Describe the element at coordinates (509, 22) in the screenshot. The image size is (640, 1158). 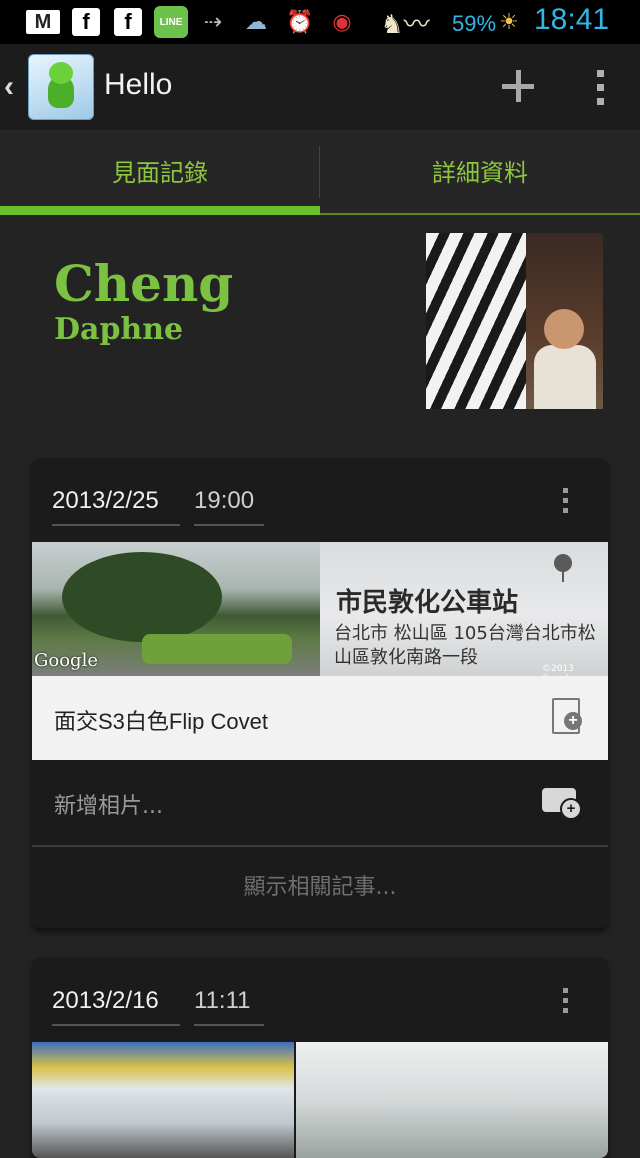
I see `weather-icon: ☀` at that location.